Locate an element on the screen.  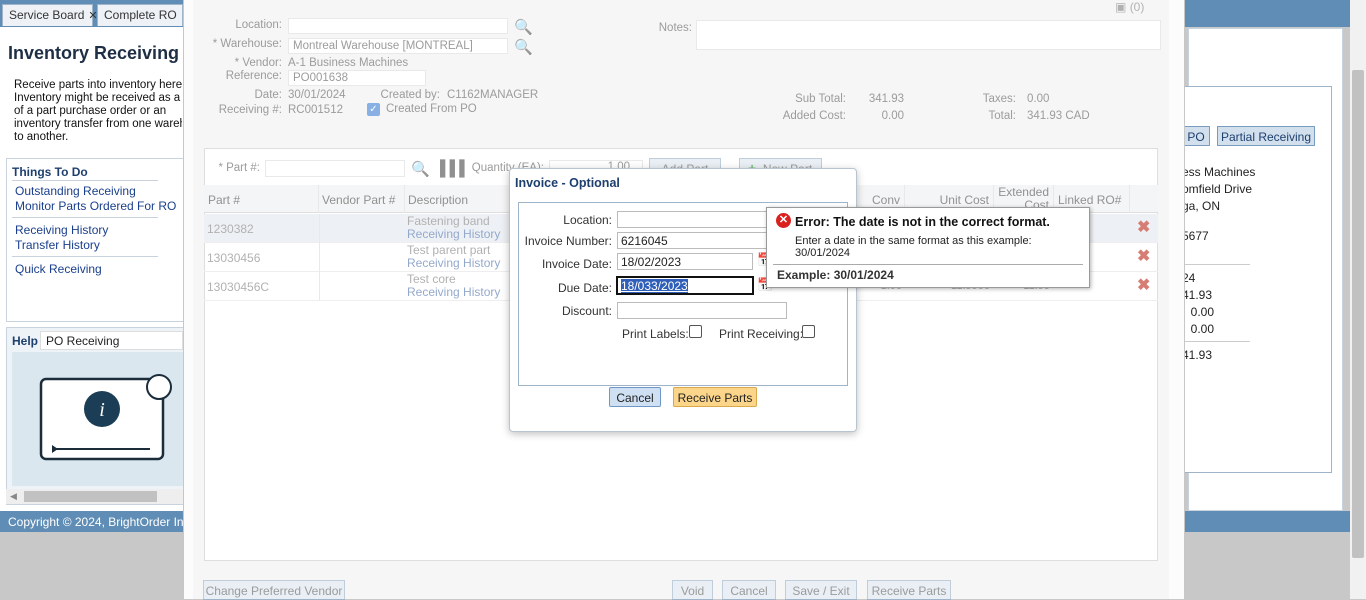
tab-service-board: Service Board ✕ is located at coordinates (50, 15).